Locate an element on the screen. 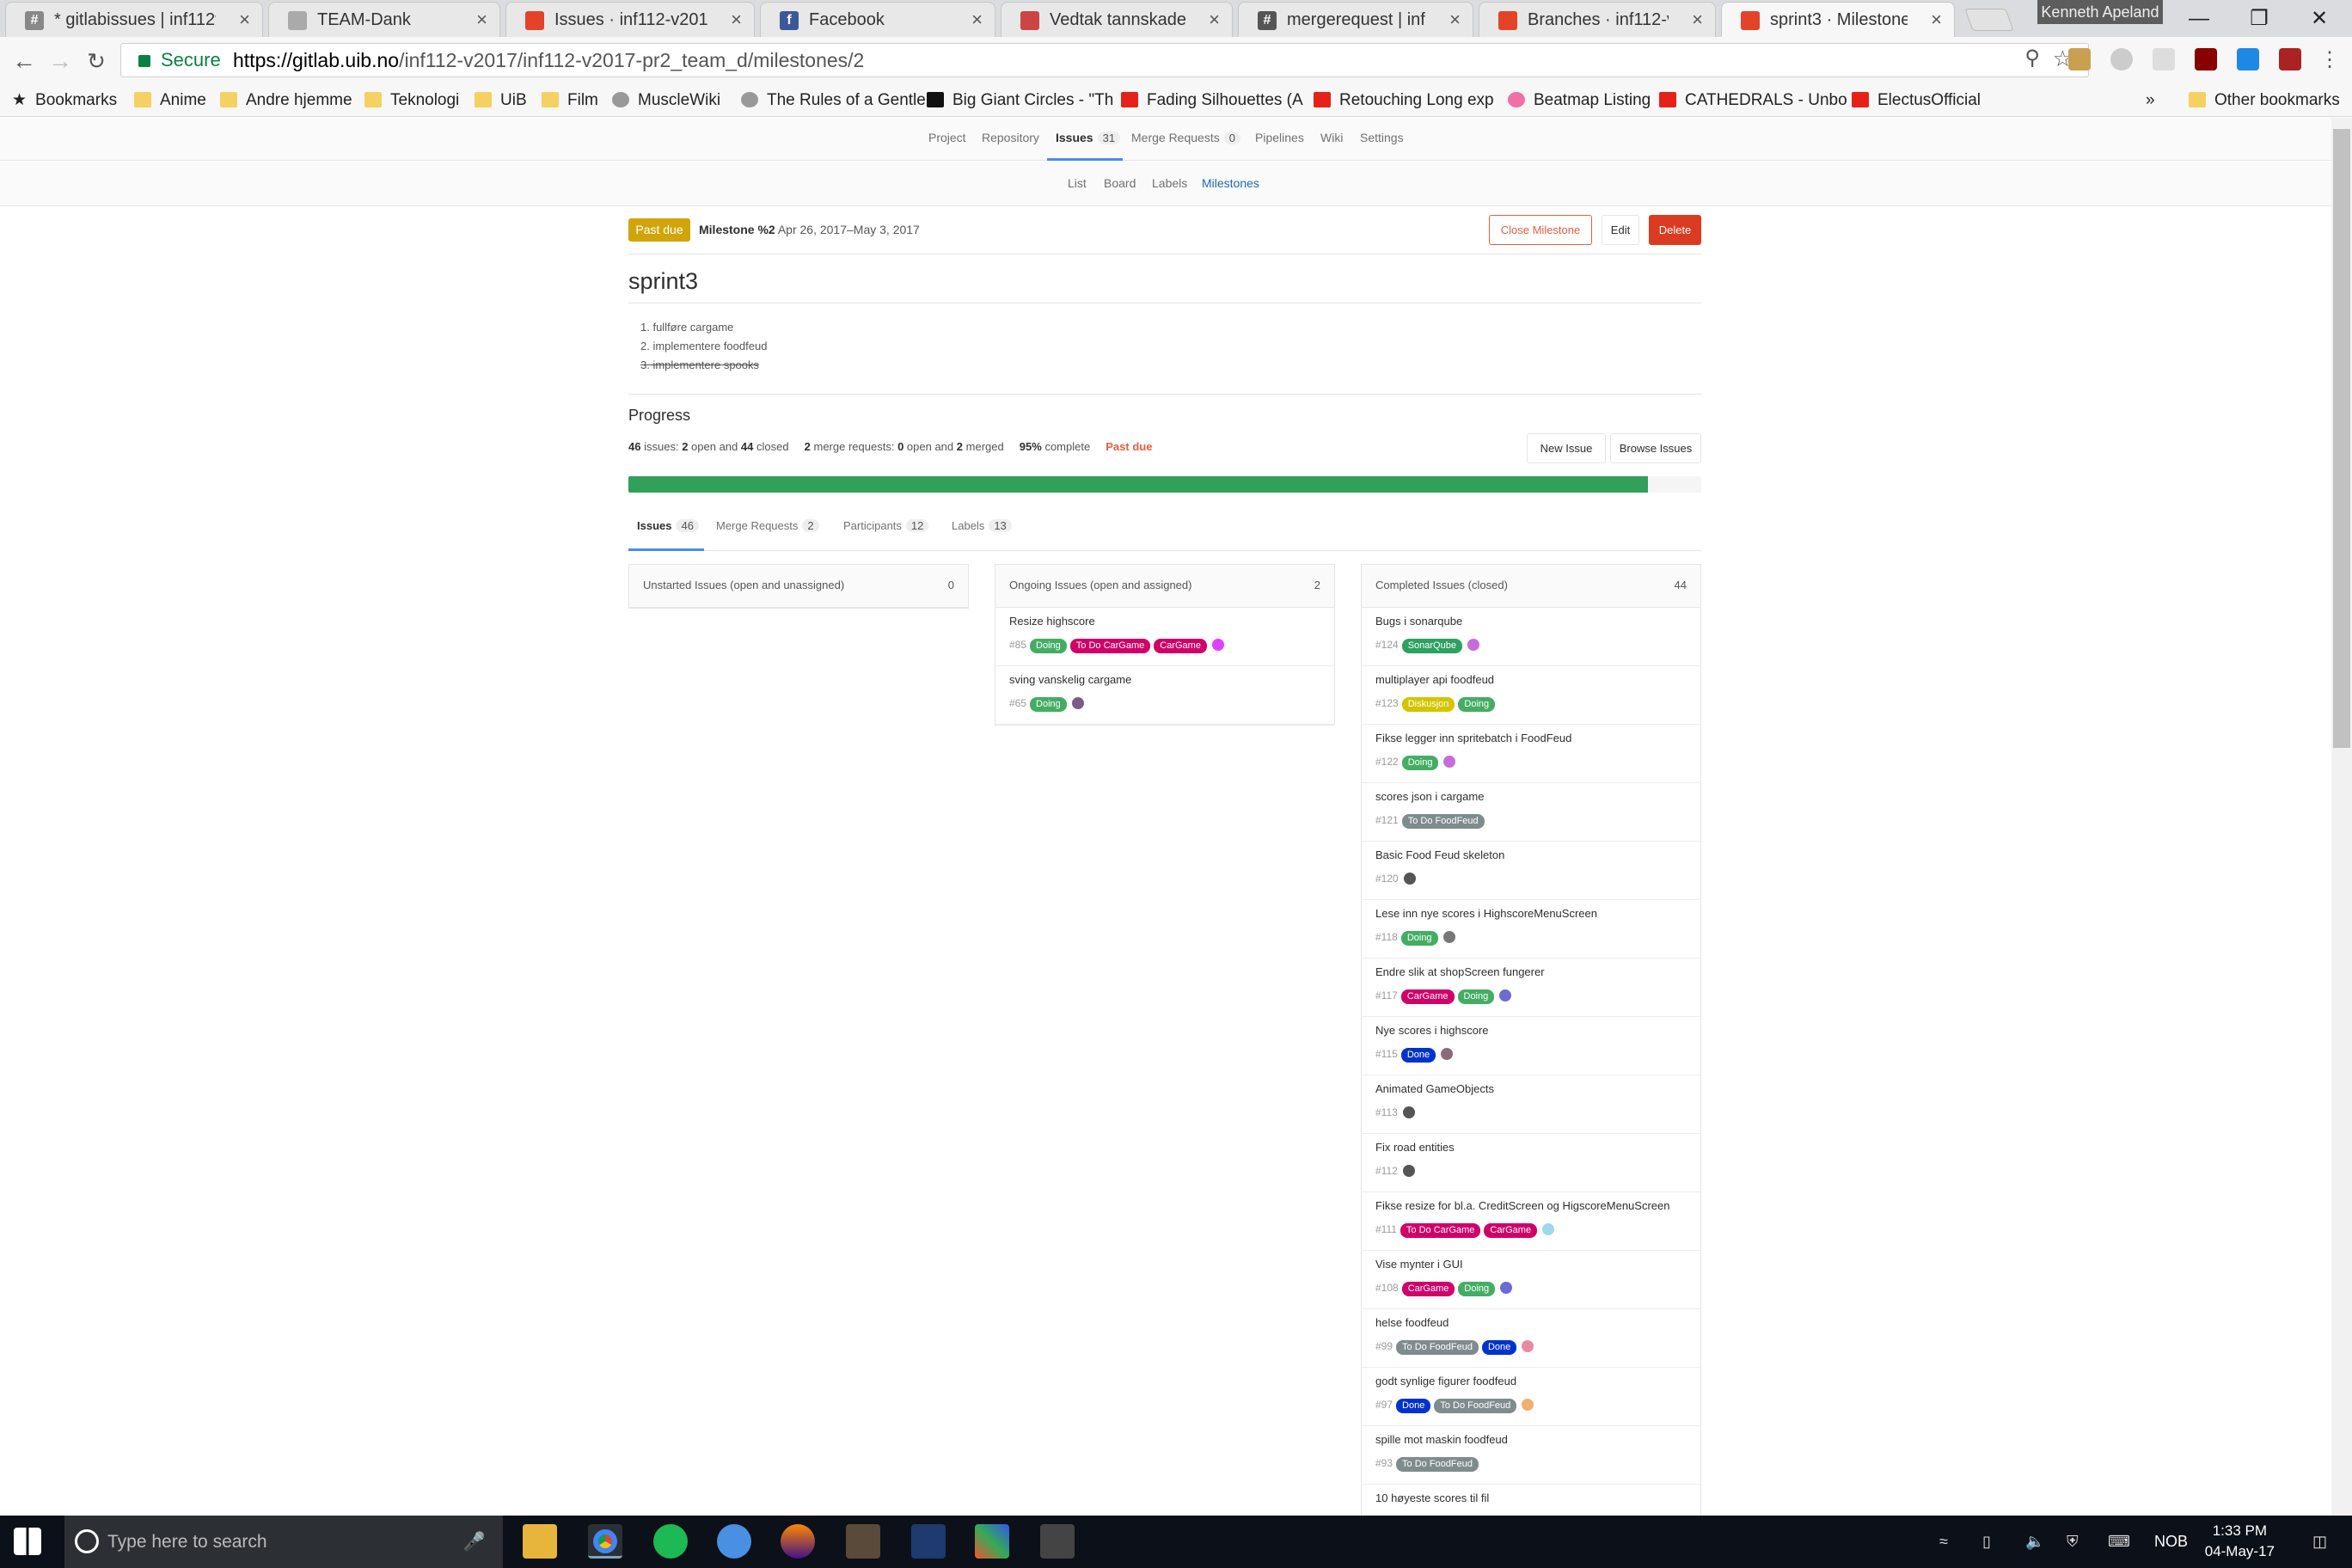 The height and width of the screenshot is (1568, 2352). browser-tab: f Facebook × is located at coordinates (877, 19).